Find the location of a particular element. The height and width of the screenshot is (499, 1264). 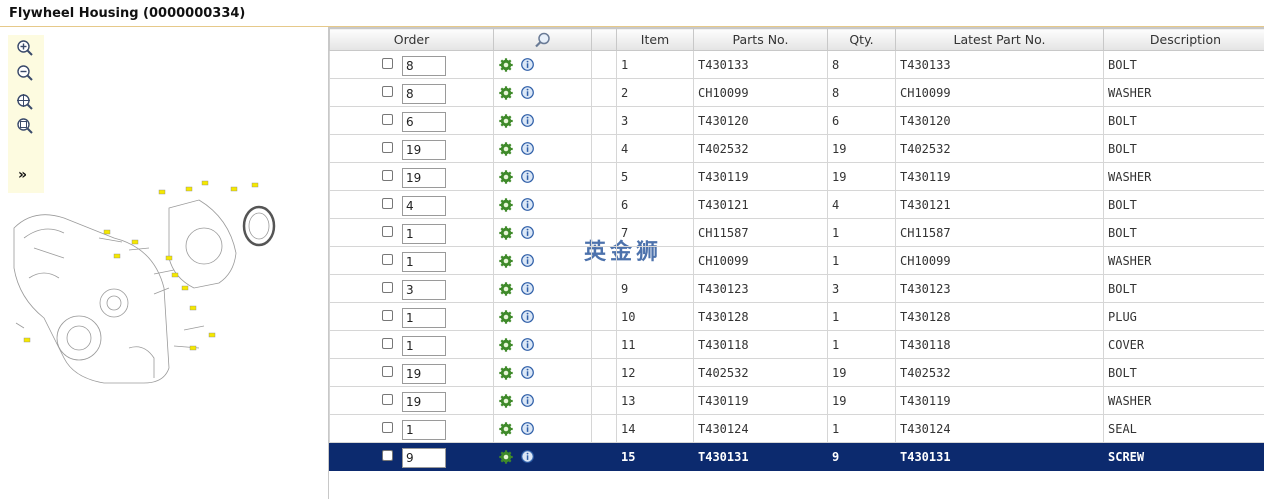

table-row: 14 T430124 1 T430124 SEAL is located at coordinates (797, 429).